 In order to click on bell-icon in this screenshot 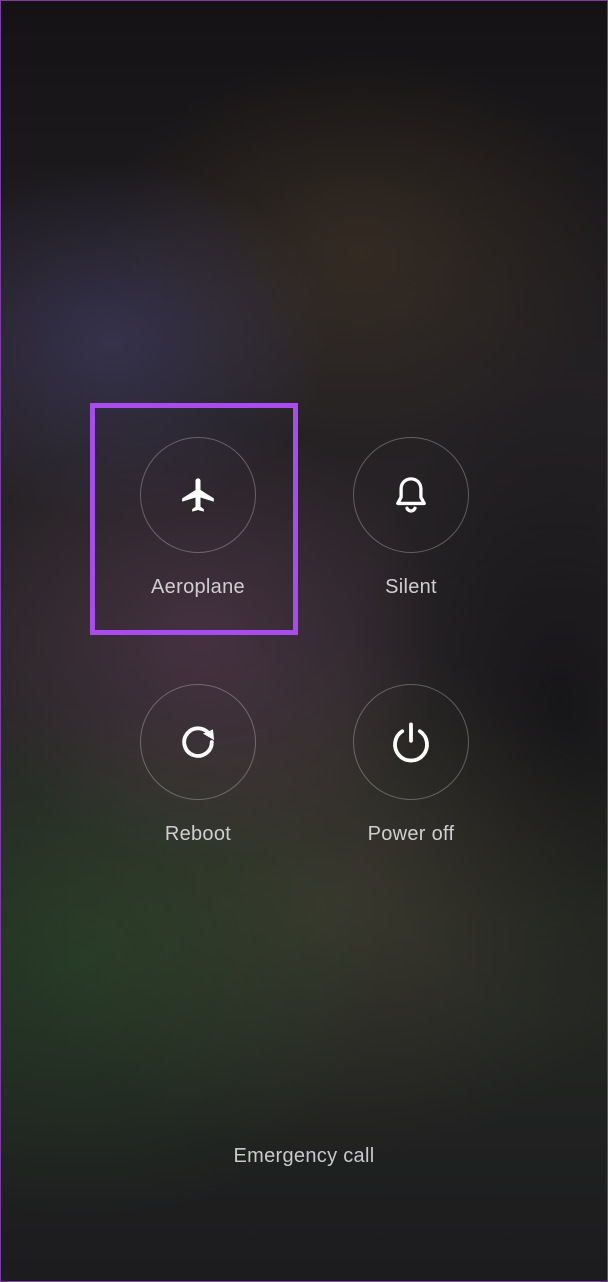, I will do `click(411, 495)`.